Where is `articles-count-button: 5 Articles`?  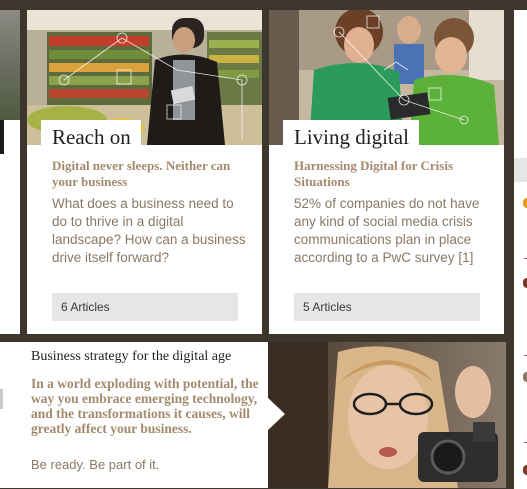 articles-count-button: 5 Articles is located at coordinates (387, 307).